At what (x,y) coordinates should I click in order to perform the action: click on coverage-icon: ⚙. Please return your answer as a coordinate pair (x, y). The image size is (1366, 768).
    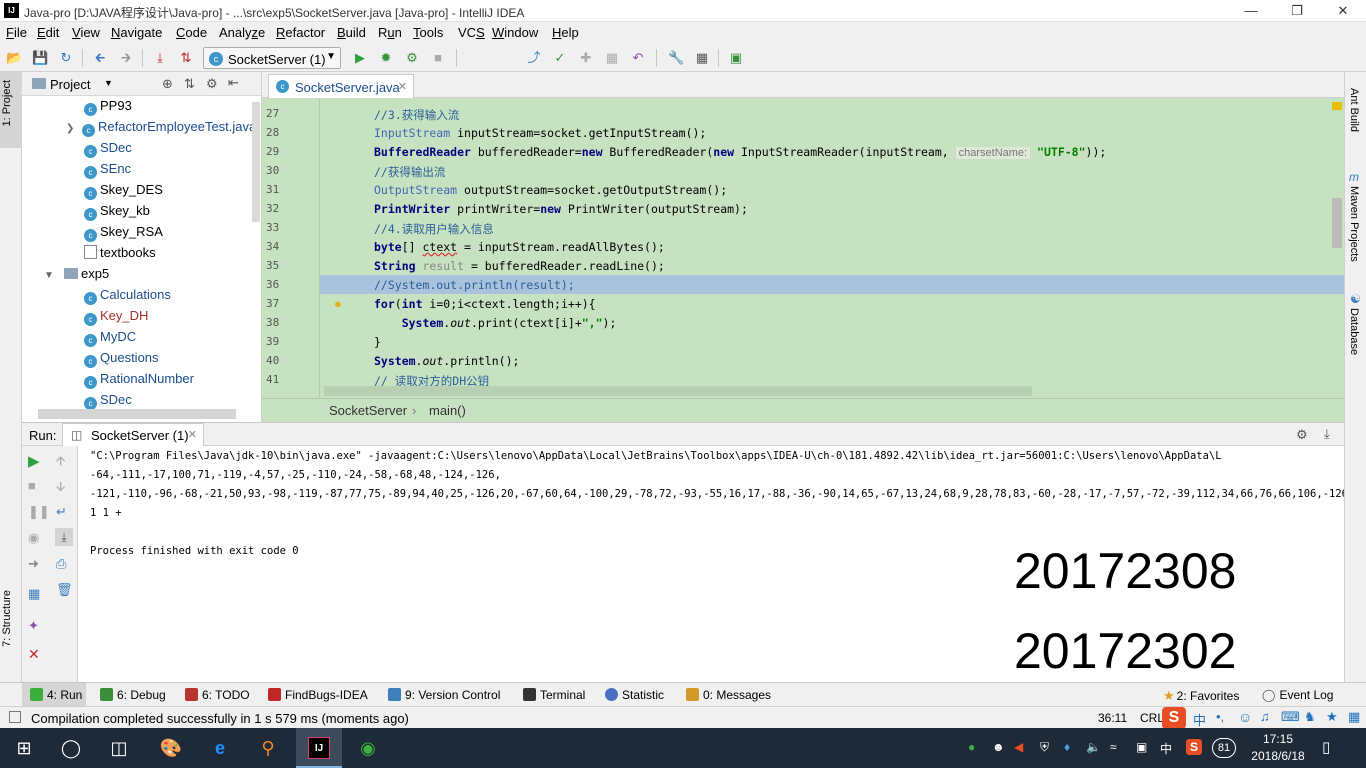
    Looking at the image, I should click on (412, 58).